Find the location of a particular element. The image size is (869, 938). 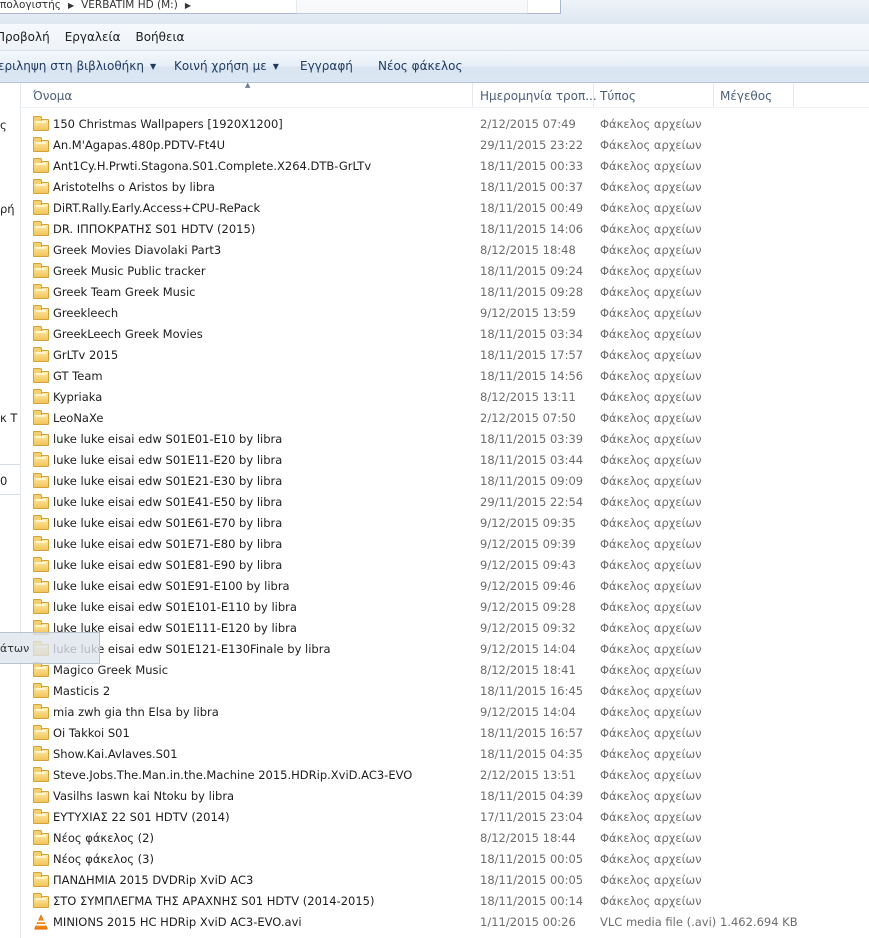

menu-help: Βοήθεια is located at coordinates (161, 37).